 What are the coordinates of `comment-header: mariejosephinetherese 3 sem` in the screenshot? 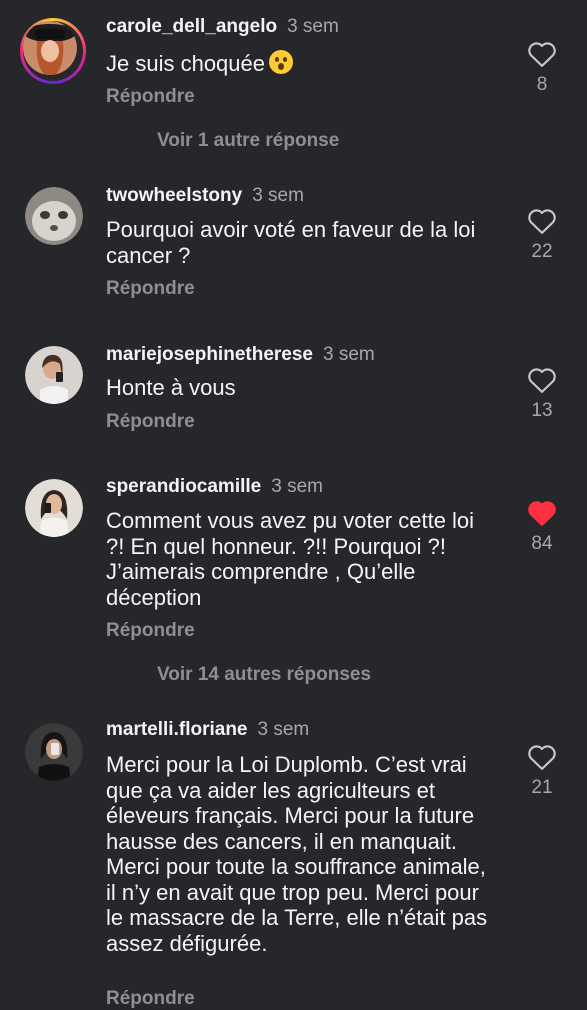 It's located at (240, 355).